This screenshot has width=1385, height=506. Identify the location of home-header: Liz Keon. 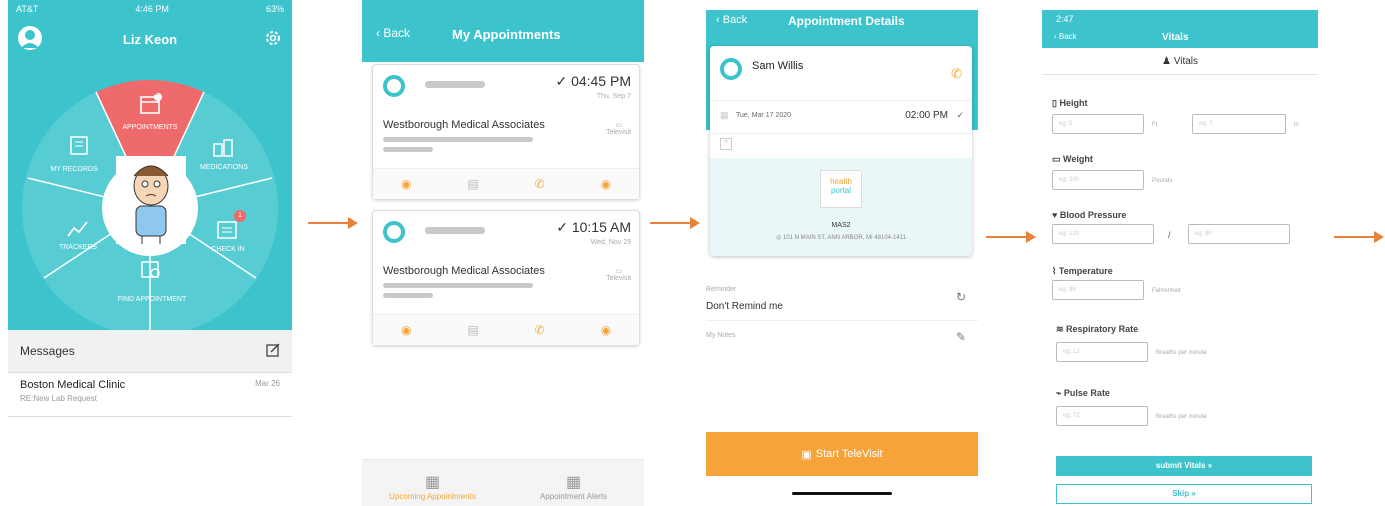
(150, 39).